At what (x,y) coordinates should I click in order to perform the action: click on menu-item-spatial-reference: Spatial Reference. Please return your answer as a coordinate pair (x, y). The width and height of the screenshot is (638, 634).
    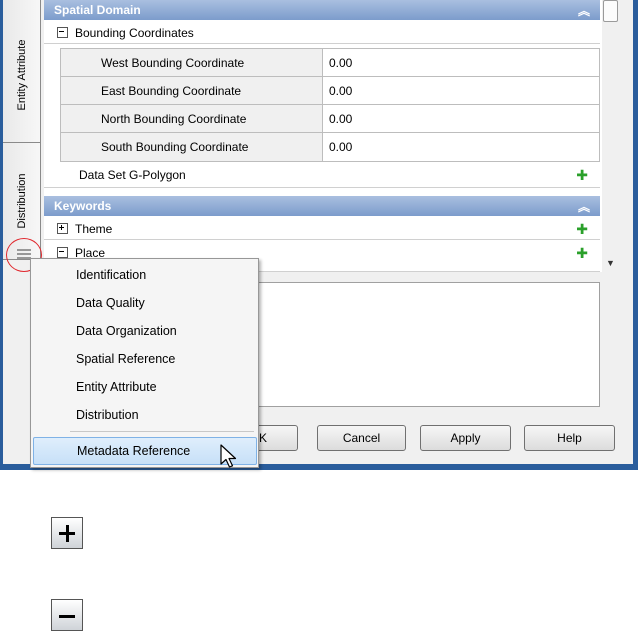
    Looking at the image, I should click on (144, 358).